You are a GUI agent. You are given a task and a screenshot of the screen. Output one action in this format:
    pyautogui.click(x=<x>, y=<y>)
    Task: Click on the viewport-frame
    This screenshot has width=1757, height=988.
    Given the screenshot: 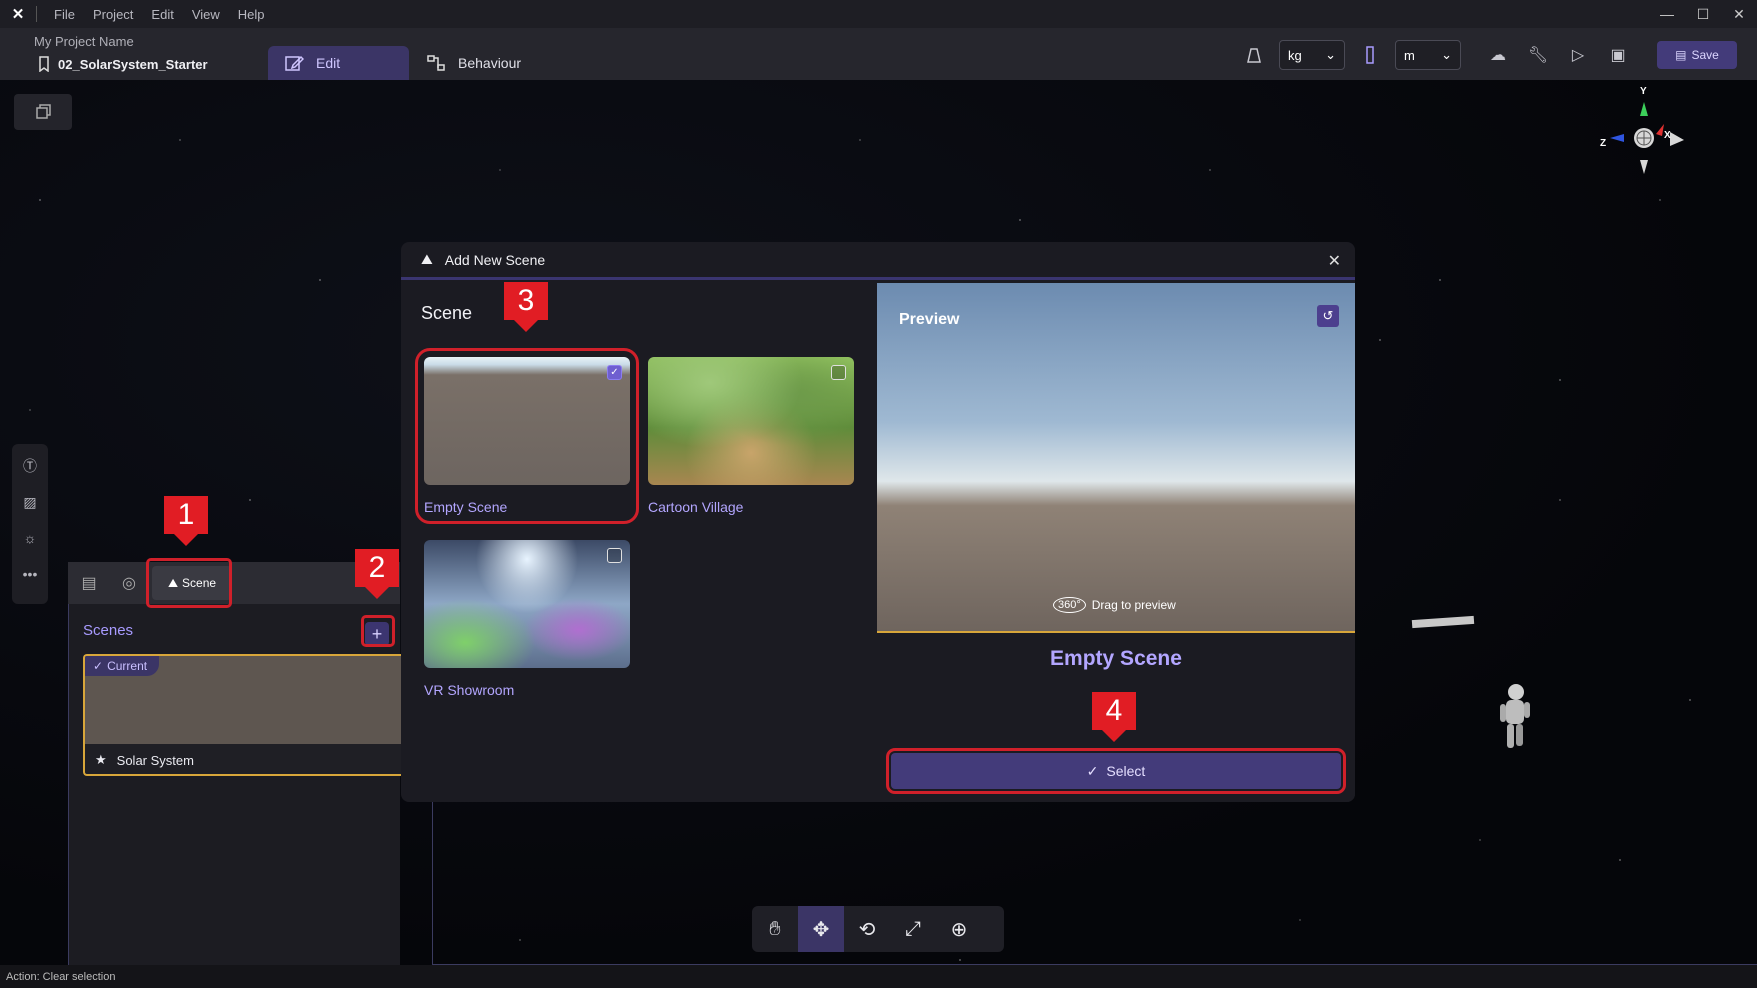 What is the action you would take?
    pyautogui.click(x=1094, y=882)
    